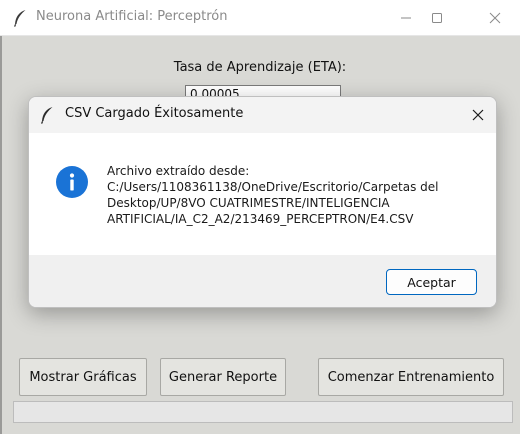 This screenshot has height=434, width=520. I want to click on info-icon, so click(72, 182).